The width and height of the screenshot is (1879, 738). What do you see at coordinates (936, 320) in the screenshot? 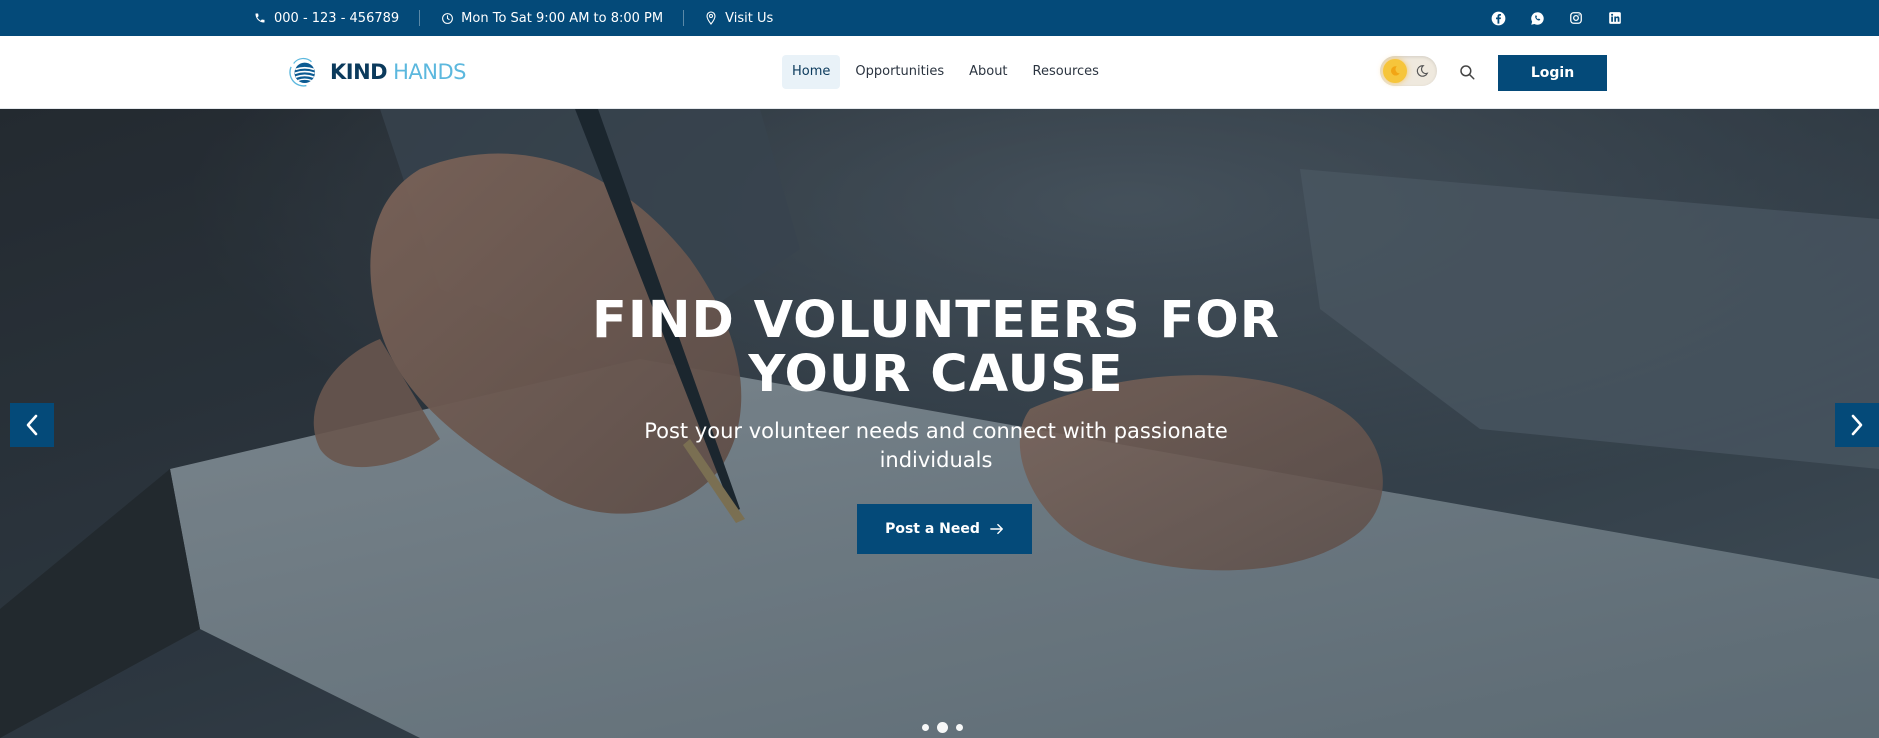
I see `hero-title-line1: FIND VOLUNTEERS FOR` at bounding box center [936, 320].